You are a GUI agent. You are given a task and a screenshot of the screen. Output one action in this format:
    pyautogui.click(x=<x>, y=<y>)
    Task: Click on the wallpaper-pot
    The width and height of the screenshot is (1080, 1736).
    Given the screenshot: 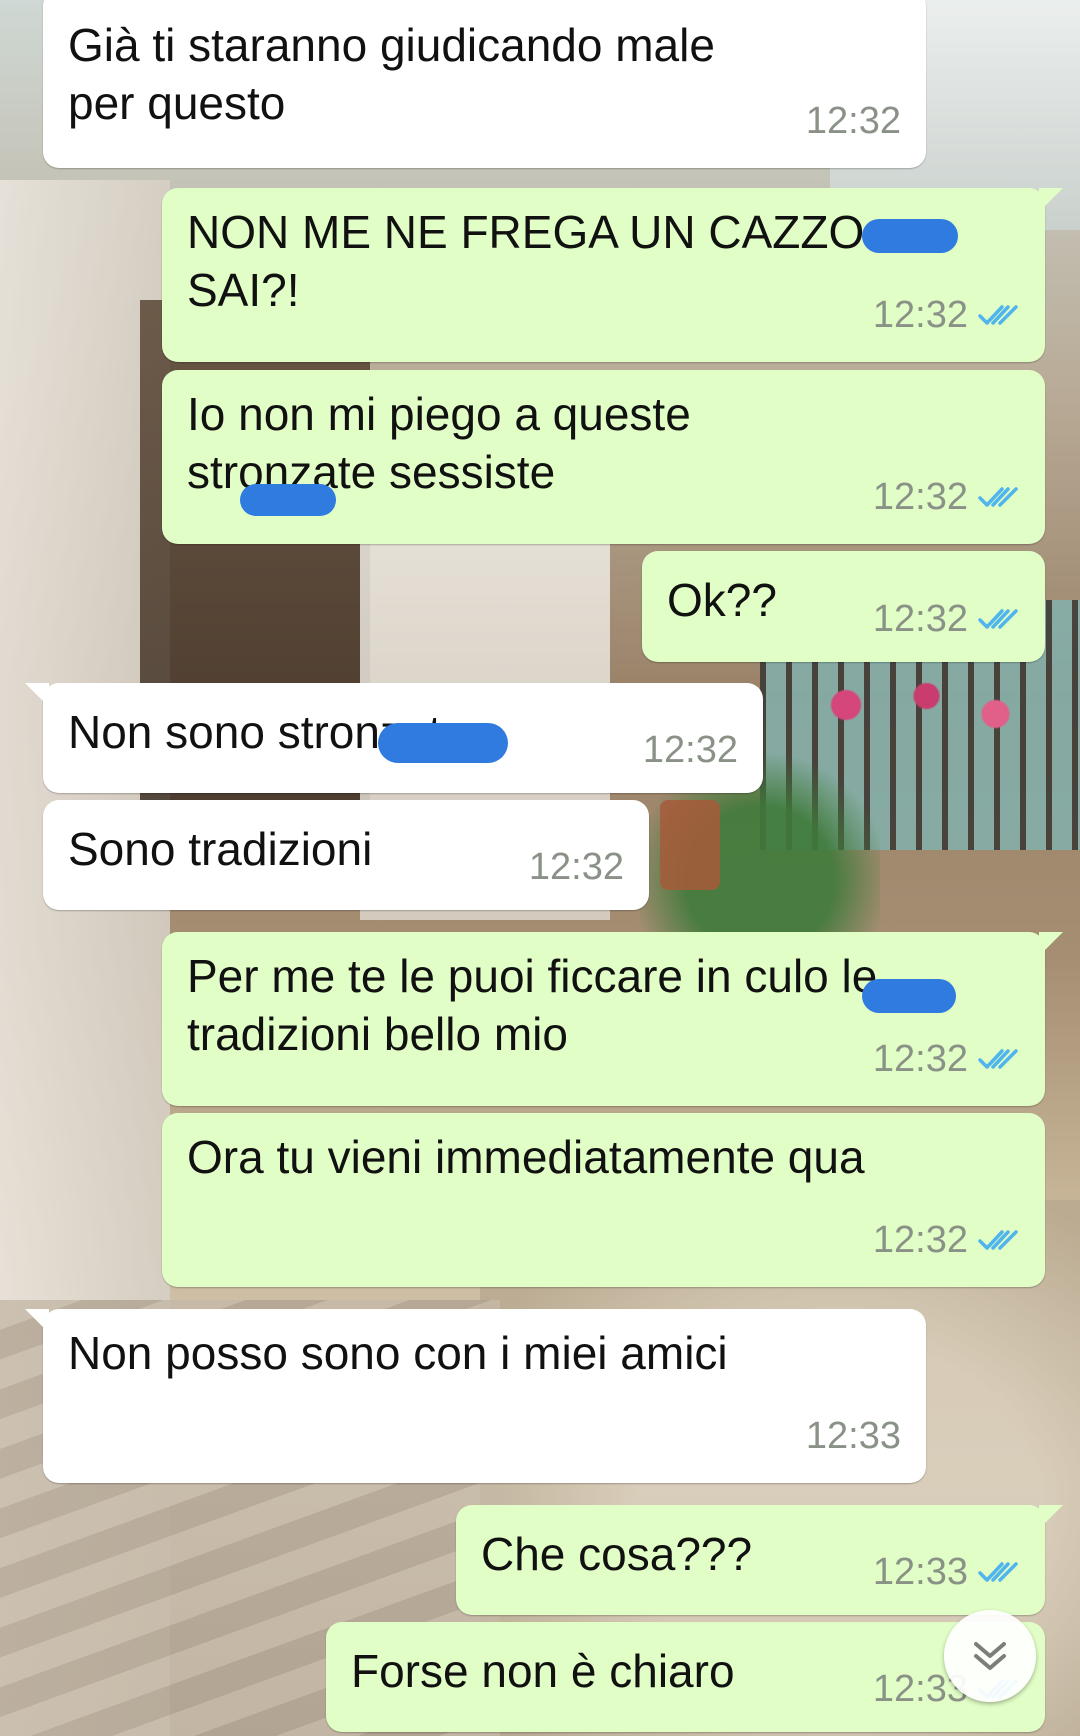 What is the action you would take?
    pyautogui.click(x=690, y=845)
    